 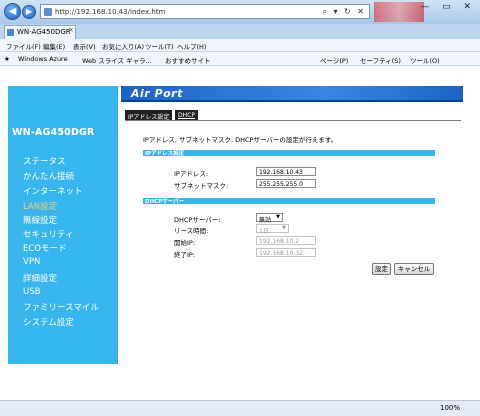 What do you see at coordinates (110, 12) in the screenshot?
I see `address-url: http://192.168.10.43/index.htm` at bounding box center [110, 12].